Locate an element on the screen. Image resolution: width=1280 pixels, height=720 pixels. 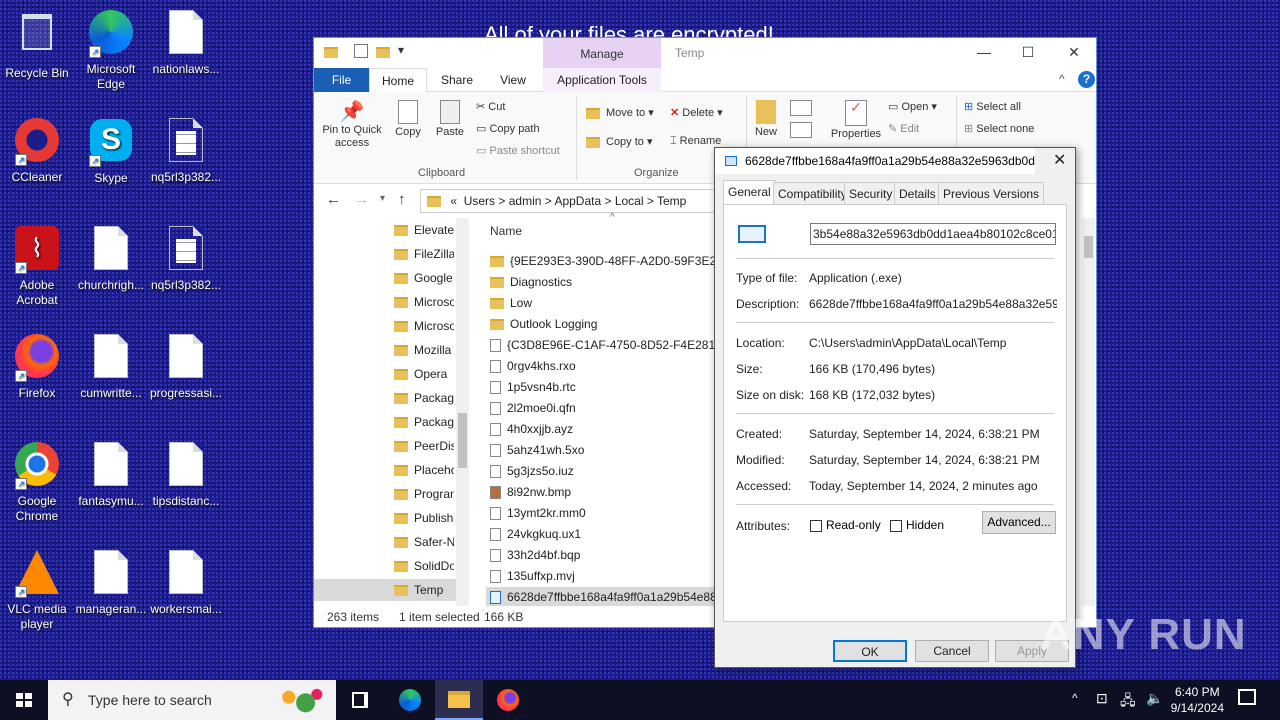
edit-button: ✎ Edit is located at coordinates (903, 128).